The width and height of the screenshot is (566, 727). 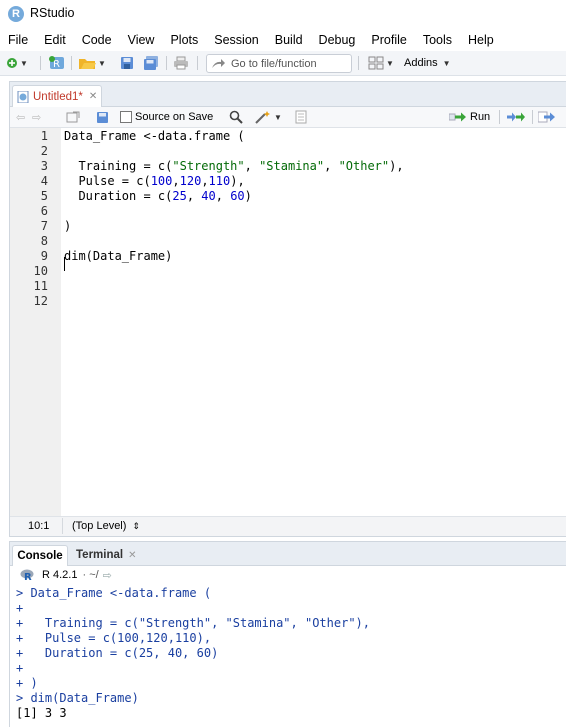 What do you see at coordinates (20, 117) in the screenshot?
I see `back-arrow-icon: ⇦` at bounding box center [20, 117].